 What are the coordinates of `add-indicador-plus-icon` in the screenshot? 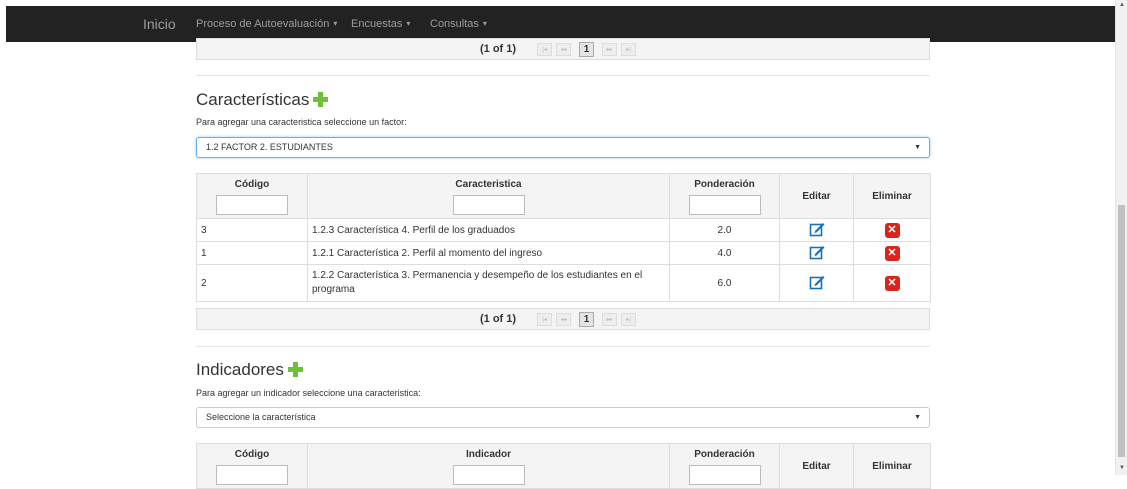 It's located at (295, 369).